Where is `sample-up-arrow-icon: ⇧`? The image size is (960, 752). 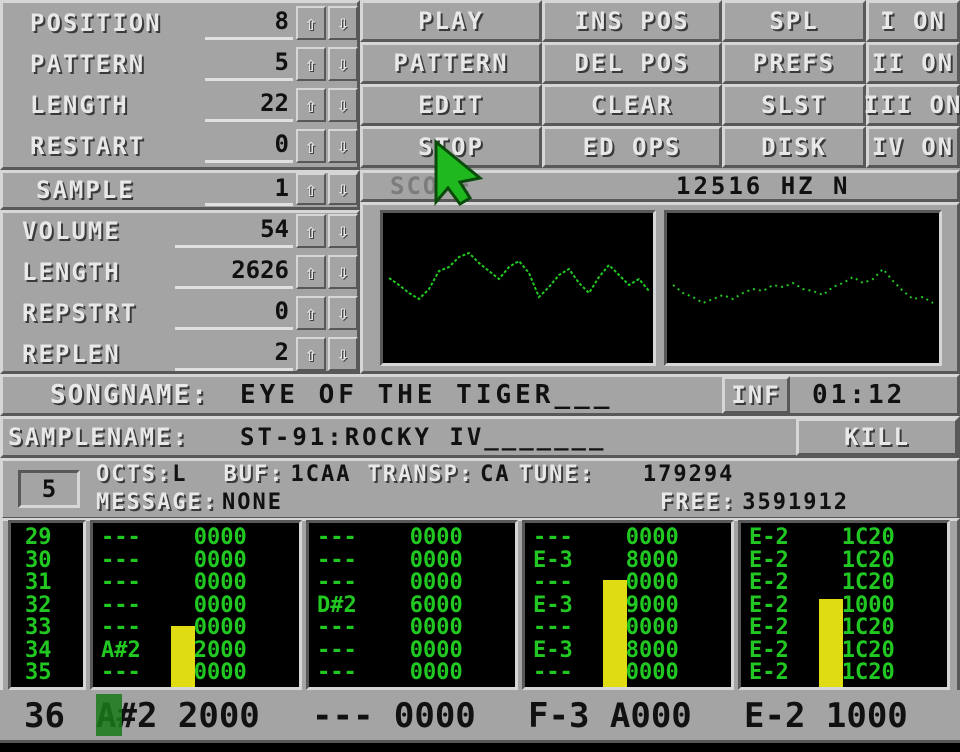 sample-up-arrow-icon: ⇧ is located at coordinates (311, 189).